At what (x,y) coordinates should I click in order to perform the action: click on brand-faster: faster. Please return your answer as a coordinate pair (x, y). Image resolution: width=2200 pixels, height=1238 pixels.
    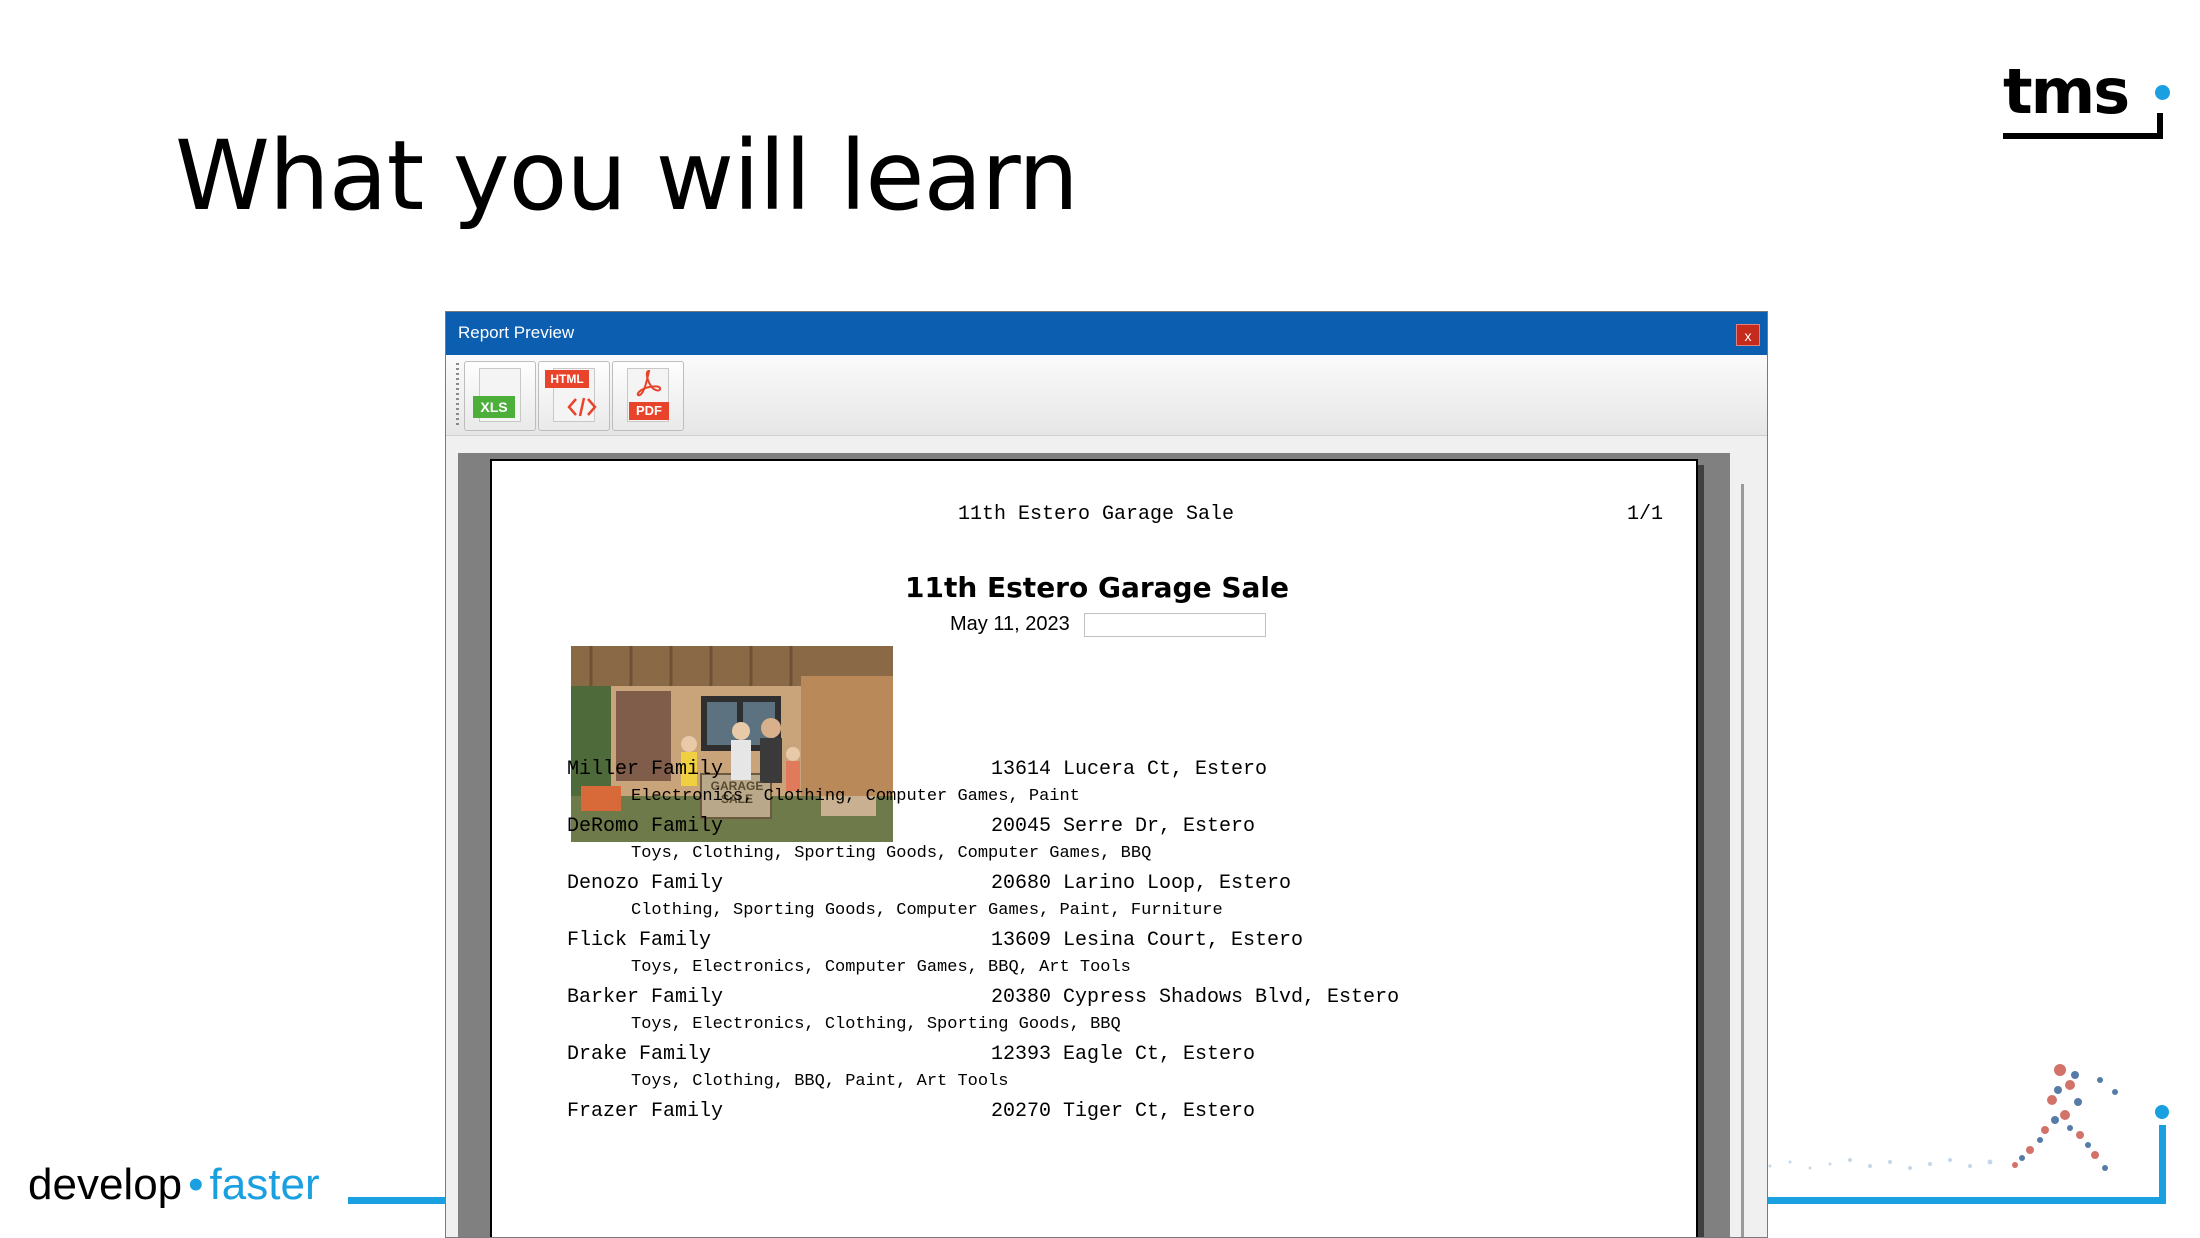
    Looking at the image, I should click on (264, 1184).